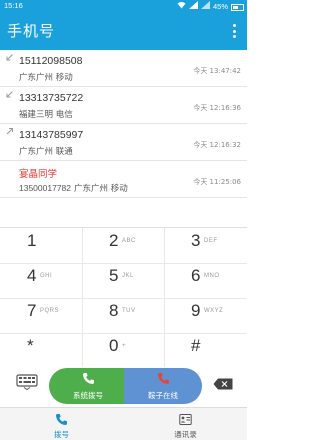  Describe the element at coordinates (114, 345) in the screenshot. I see `key-digit: 0` at that location.